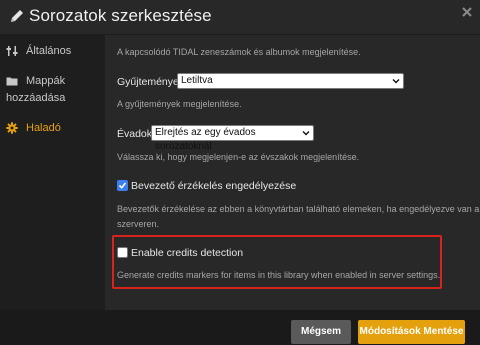  What do you see at coordinates (179, 104) in the screenshot?
I see `collections-help: A gyűjtemények megjelenítése.` at bounding box center [179, 104].